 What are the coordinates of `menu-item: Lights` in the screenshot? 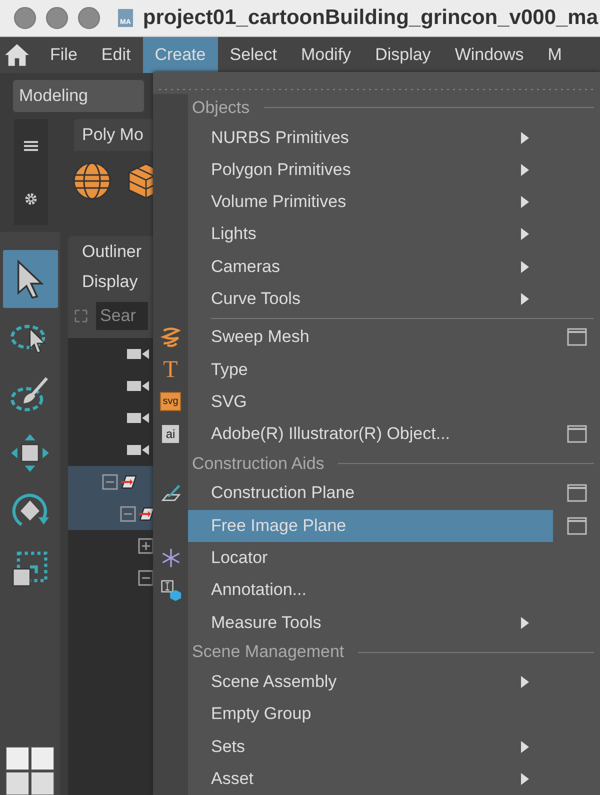 It's located at (370, 234).